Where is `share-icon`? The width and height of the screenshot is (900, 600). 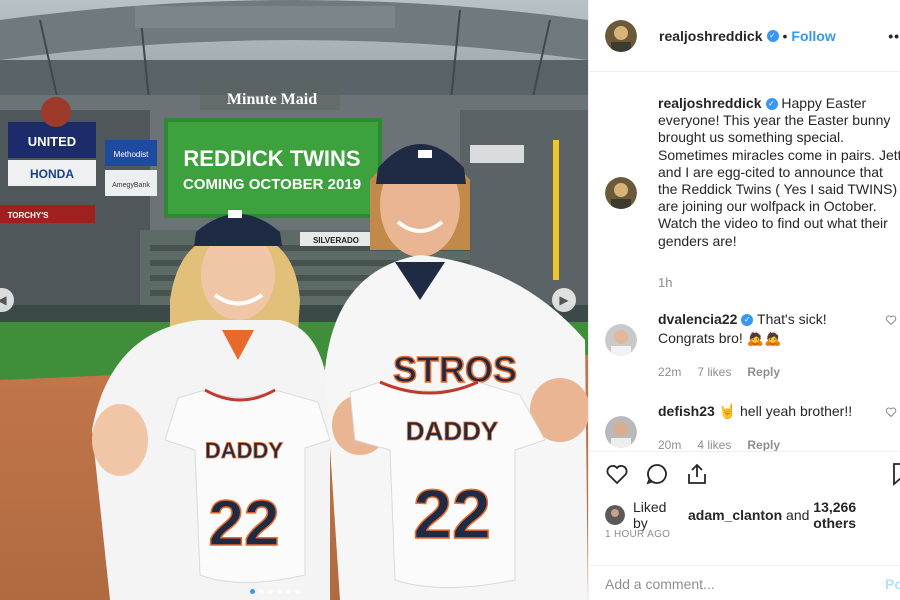 share-icon is located at coordinates (697, 474).